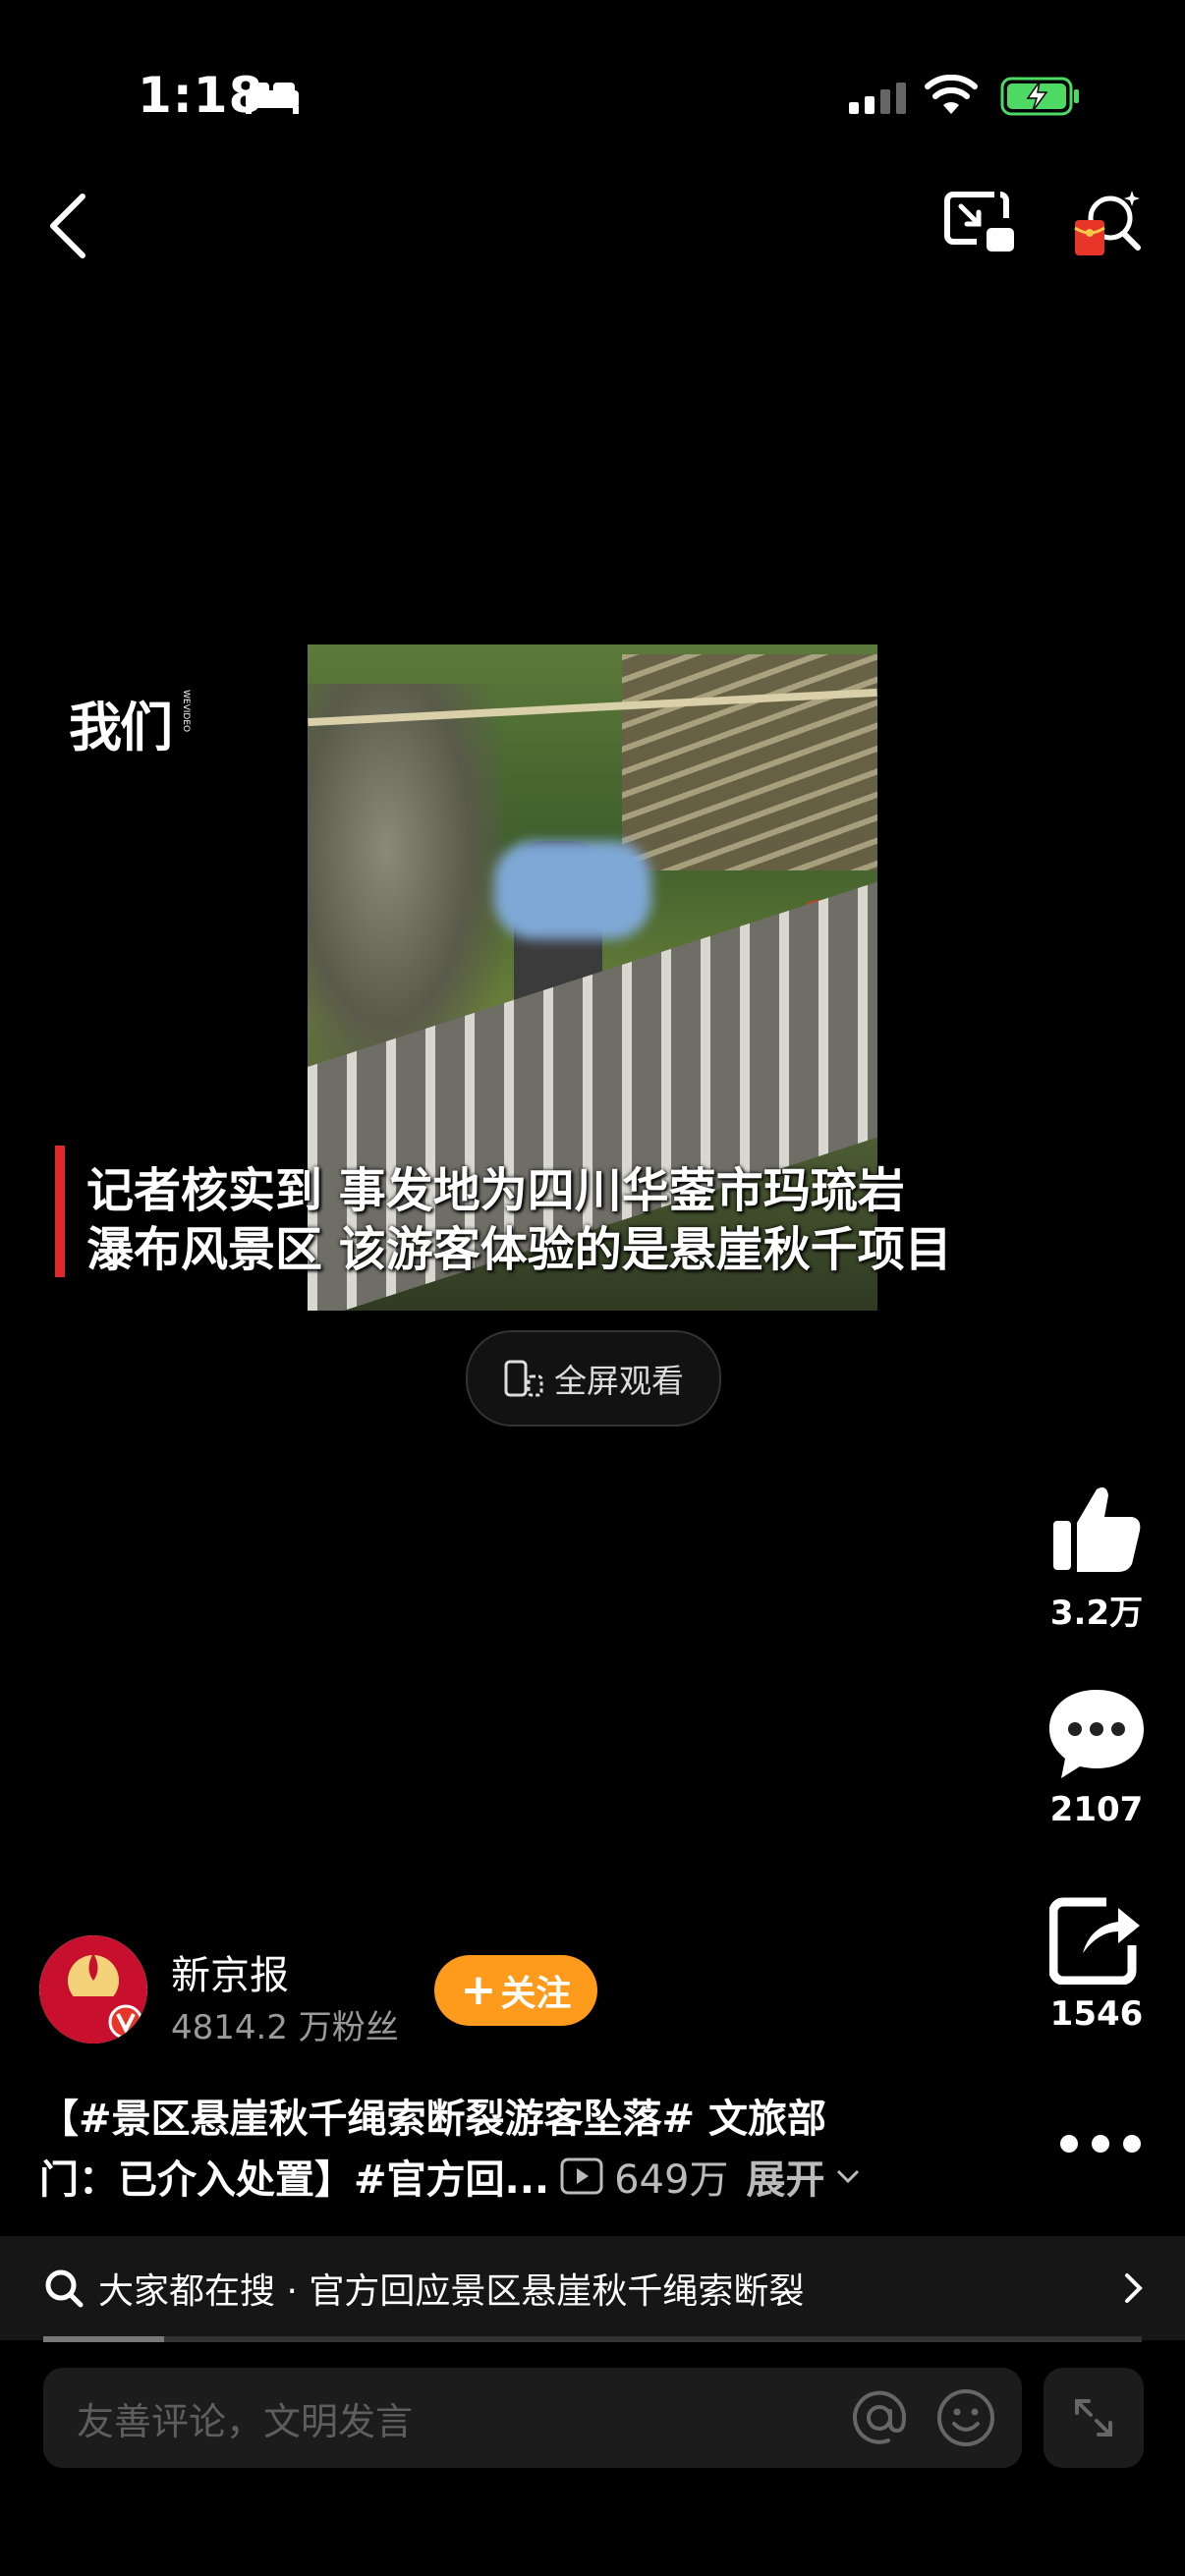 The height and width of the screenshot is (2576, 1185). I want to click on hot-search-bar: 大家都在搜 · 官方回应景区悬崖秋千绳索断裂, so click(592, 2288).